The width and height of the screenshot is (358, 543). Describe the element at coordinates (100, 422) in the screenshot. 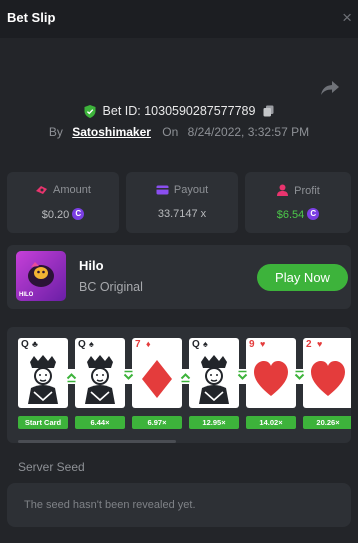

I see `card-multiplier: 6.44×` at that location.